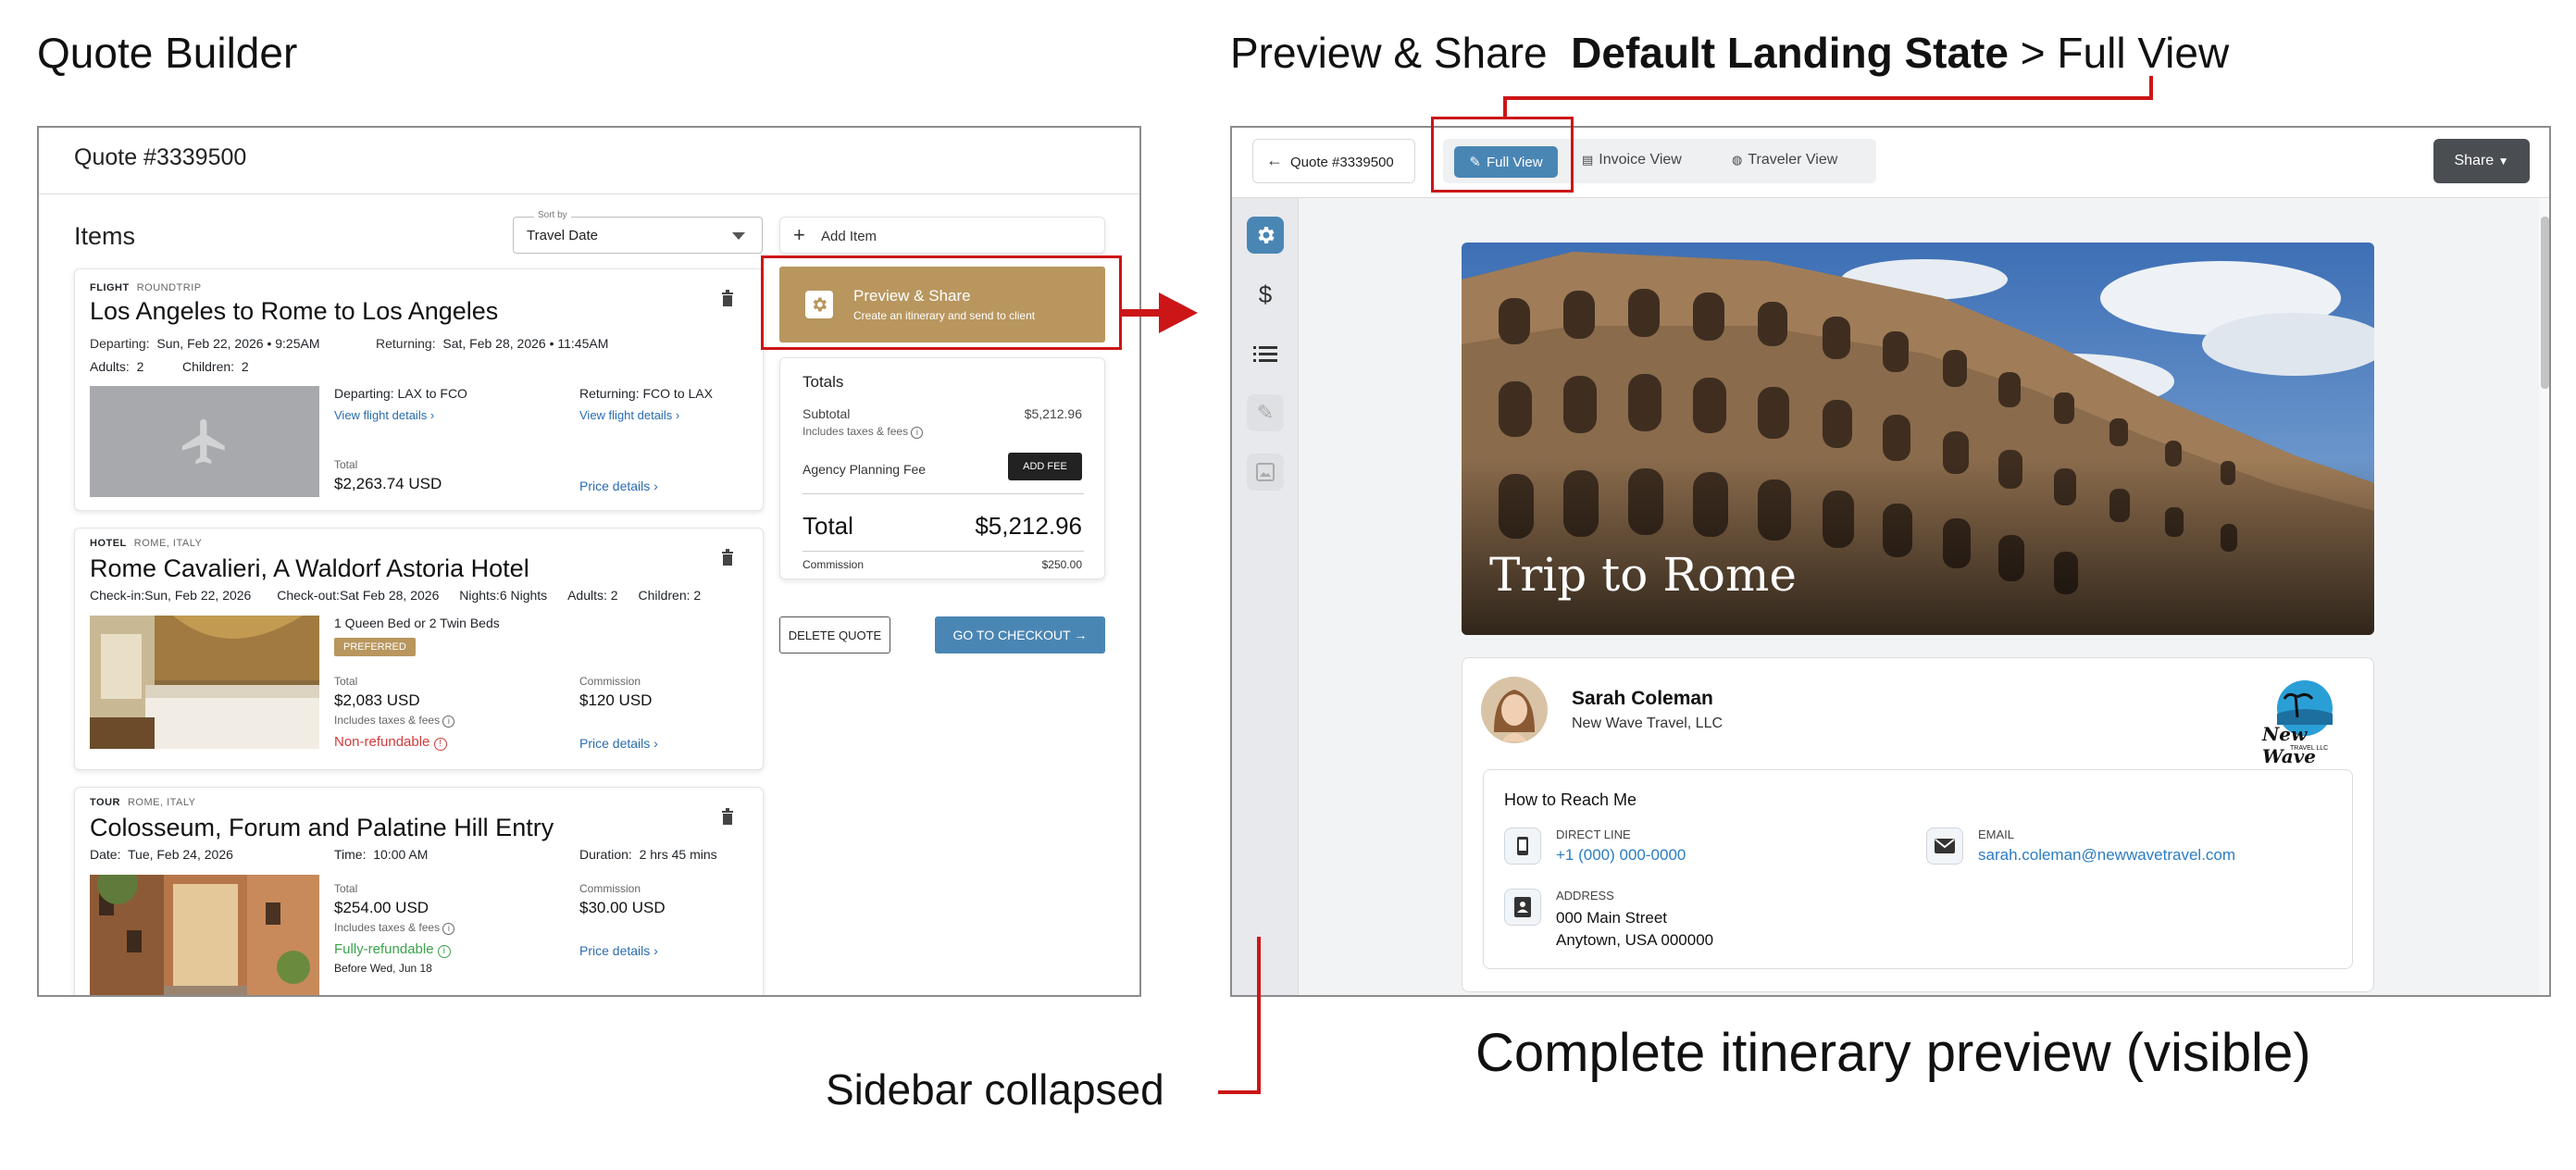  Describe the element at coordinates (1918, 439) in the screenshot. I see `hero-image: Trip to Rome` at that location.